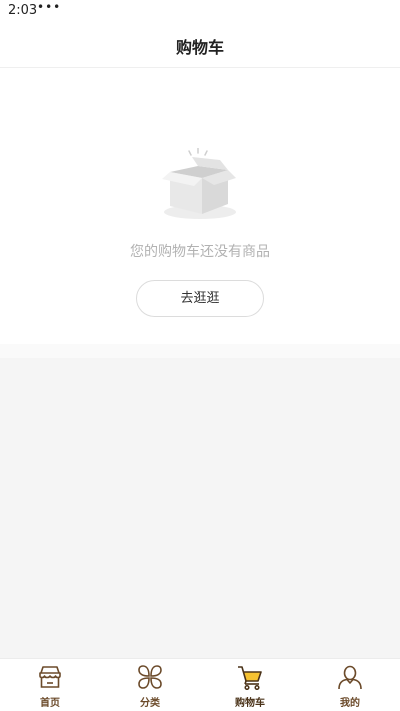 This screenshot has height=711, width=400. I want to click on section-divider, so click(200, 351).